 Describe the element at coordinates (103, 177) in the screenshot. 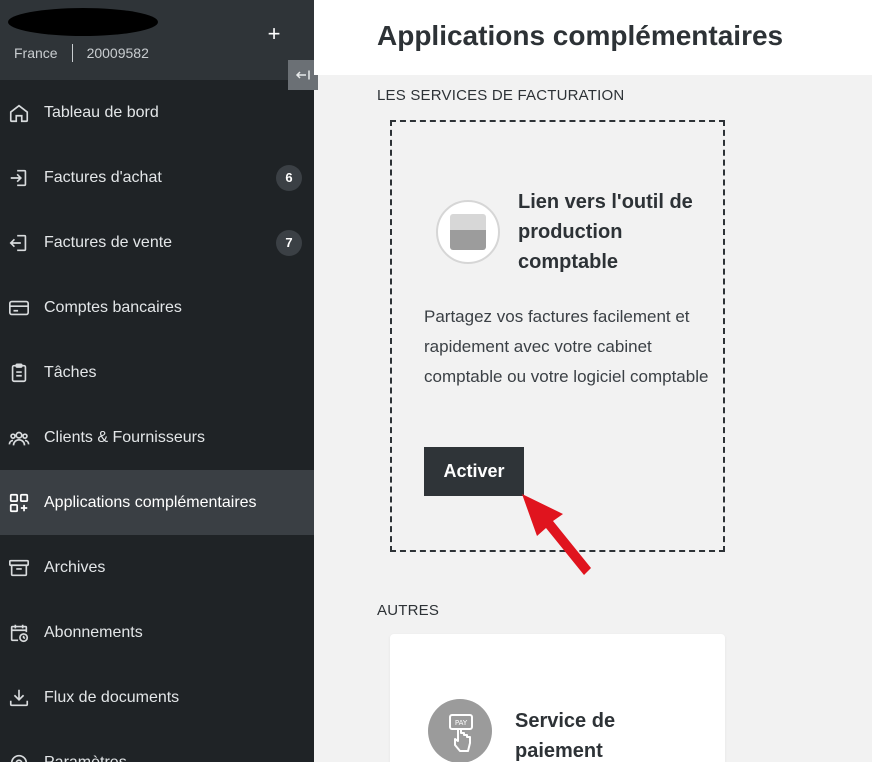

I see `sidebar-item-label: Factures d'achat` at that location.